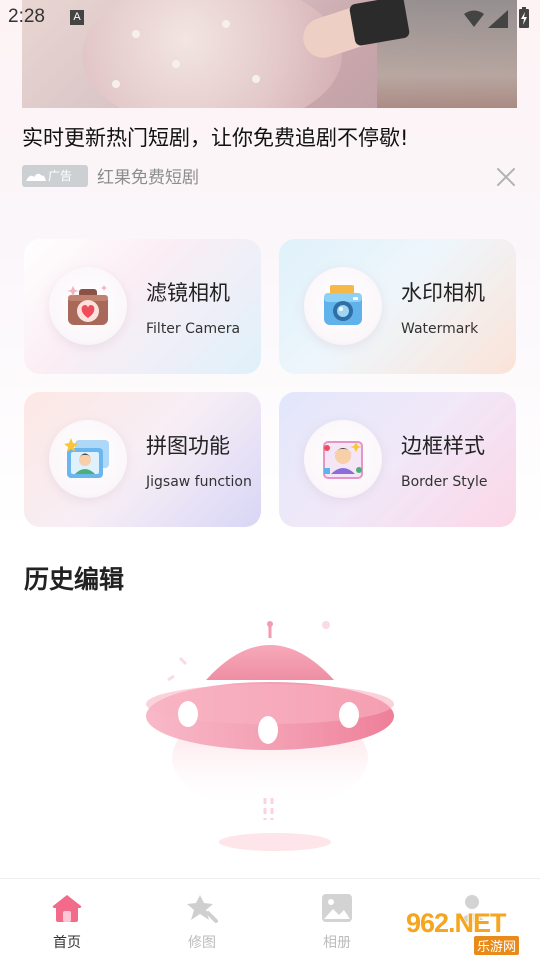 The image size is (540, 960). Describe the element at coordinates (343, 460) in the screenshot. I see `portrait-frame-icon` at that location.